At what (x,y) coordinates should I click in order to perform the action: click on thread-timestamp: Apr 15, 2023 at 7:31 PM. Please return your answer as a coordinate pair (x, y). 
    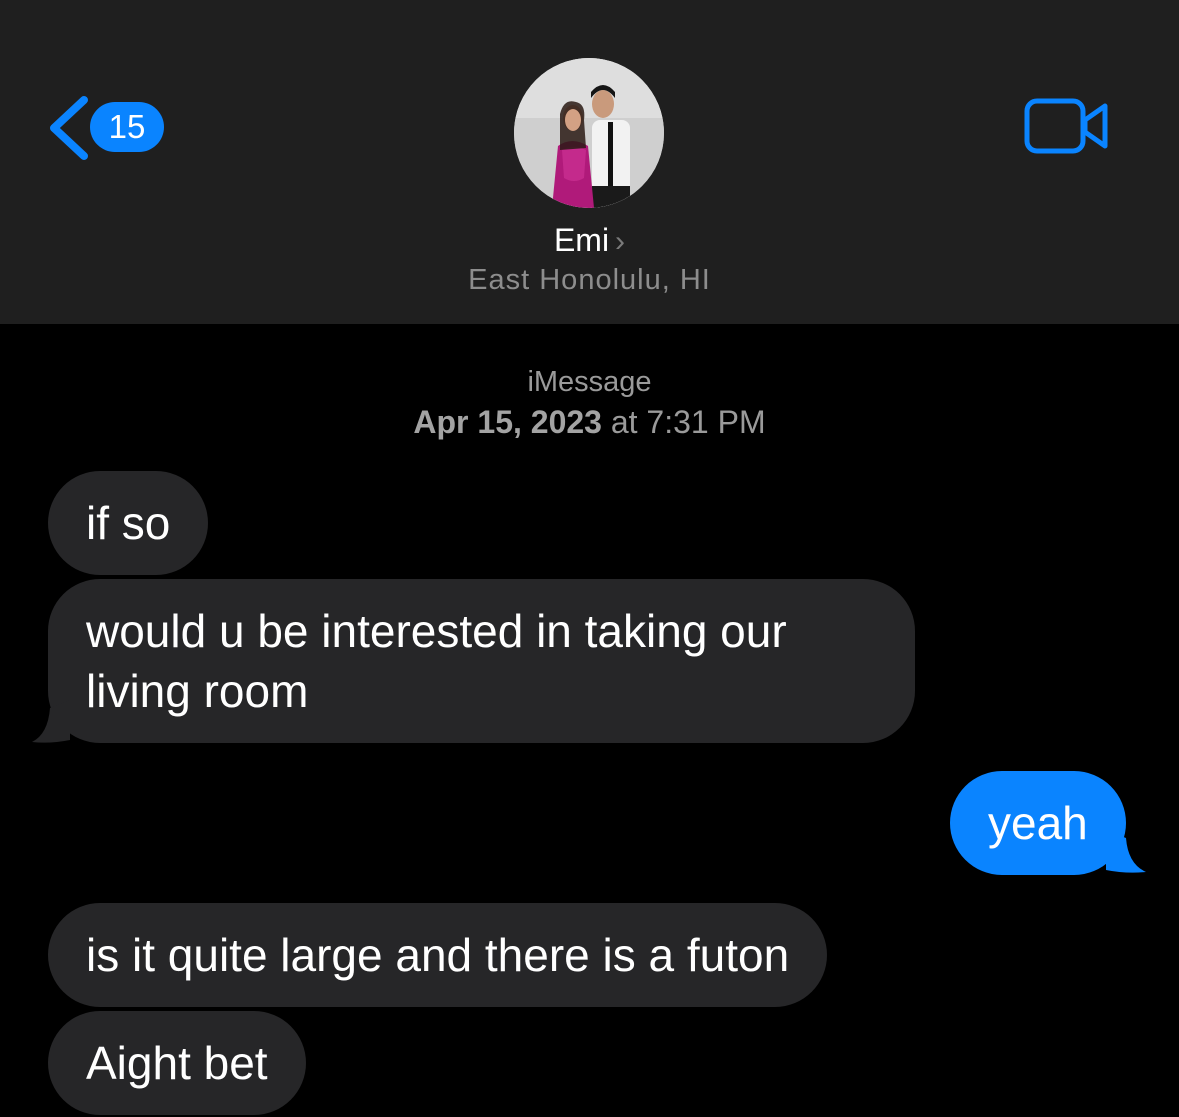
    Looking at the image, I should click on (589, 422).